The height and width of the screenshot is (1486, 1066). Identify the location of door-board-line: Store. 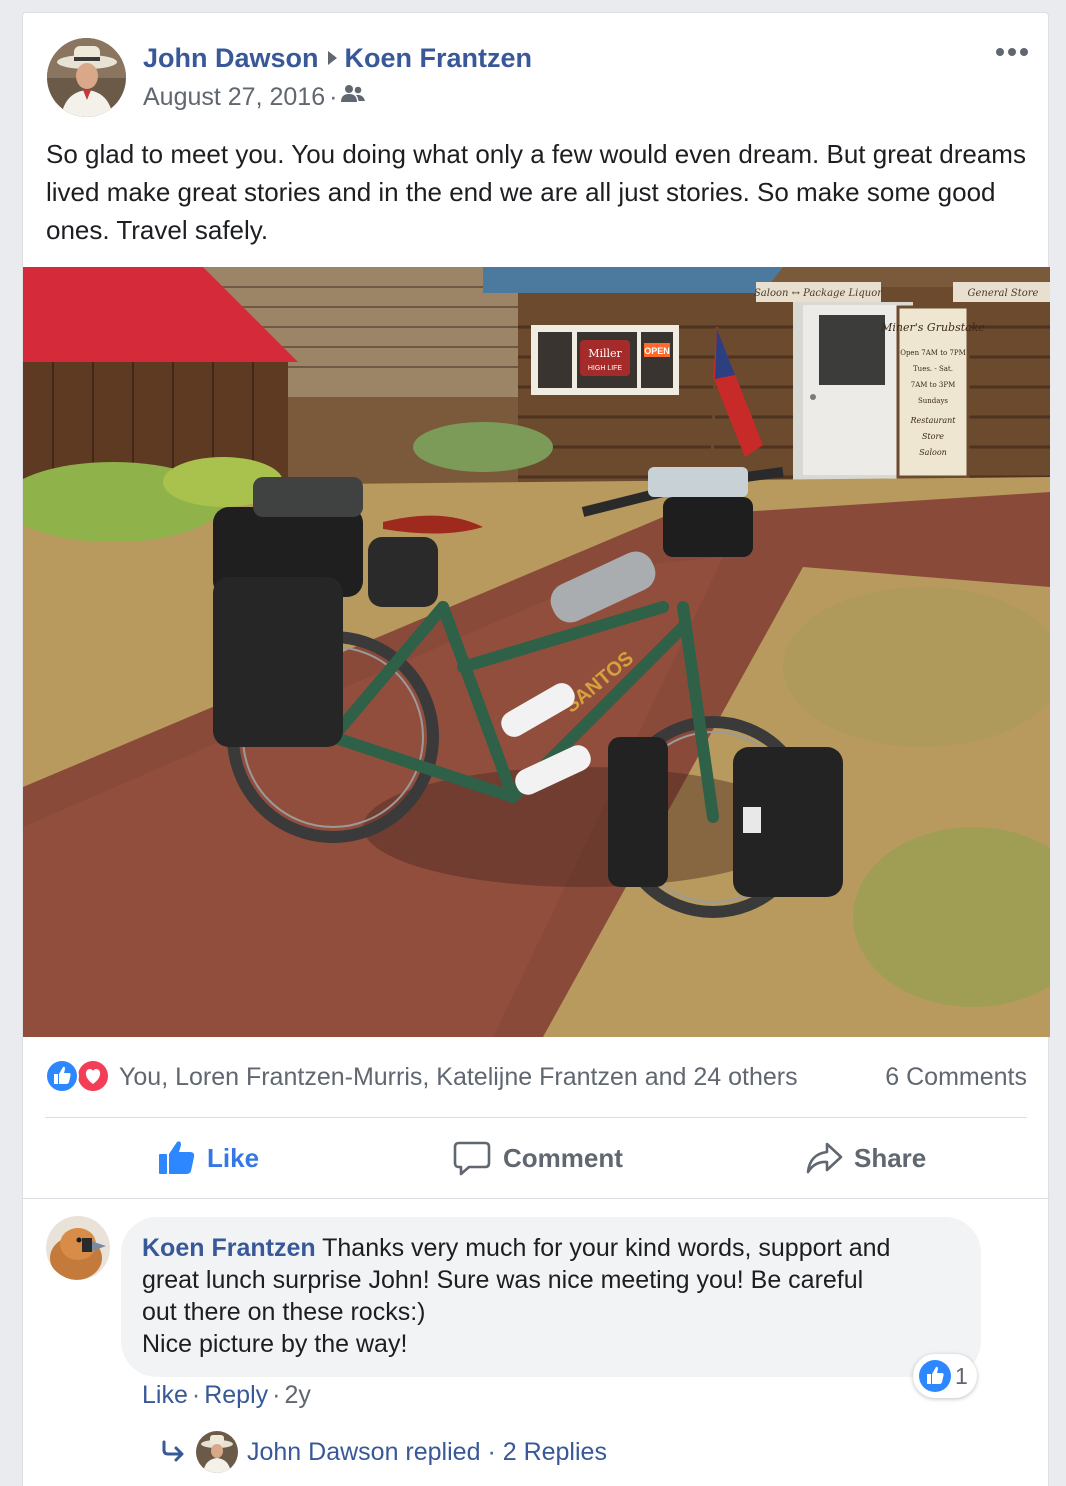
(933, 436).